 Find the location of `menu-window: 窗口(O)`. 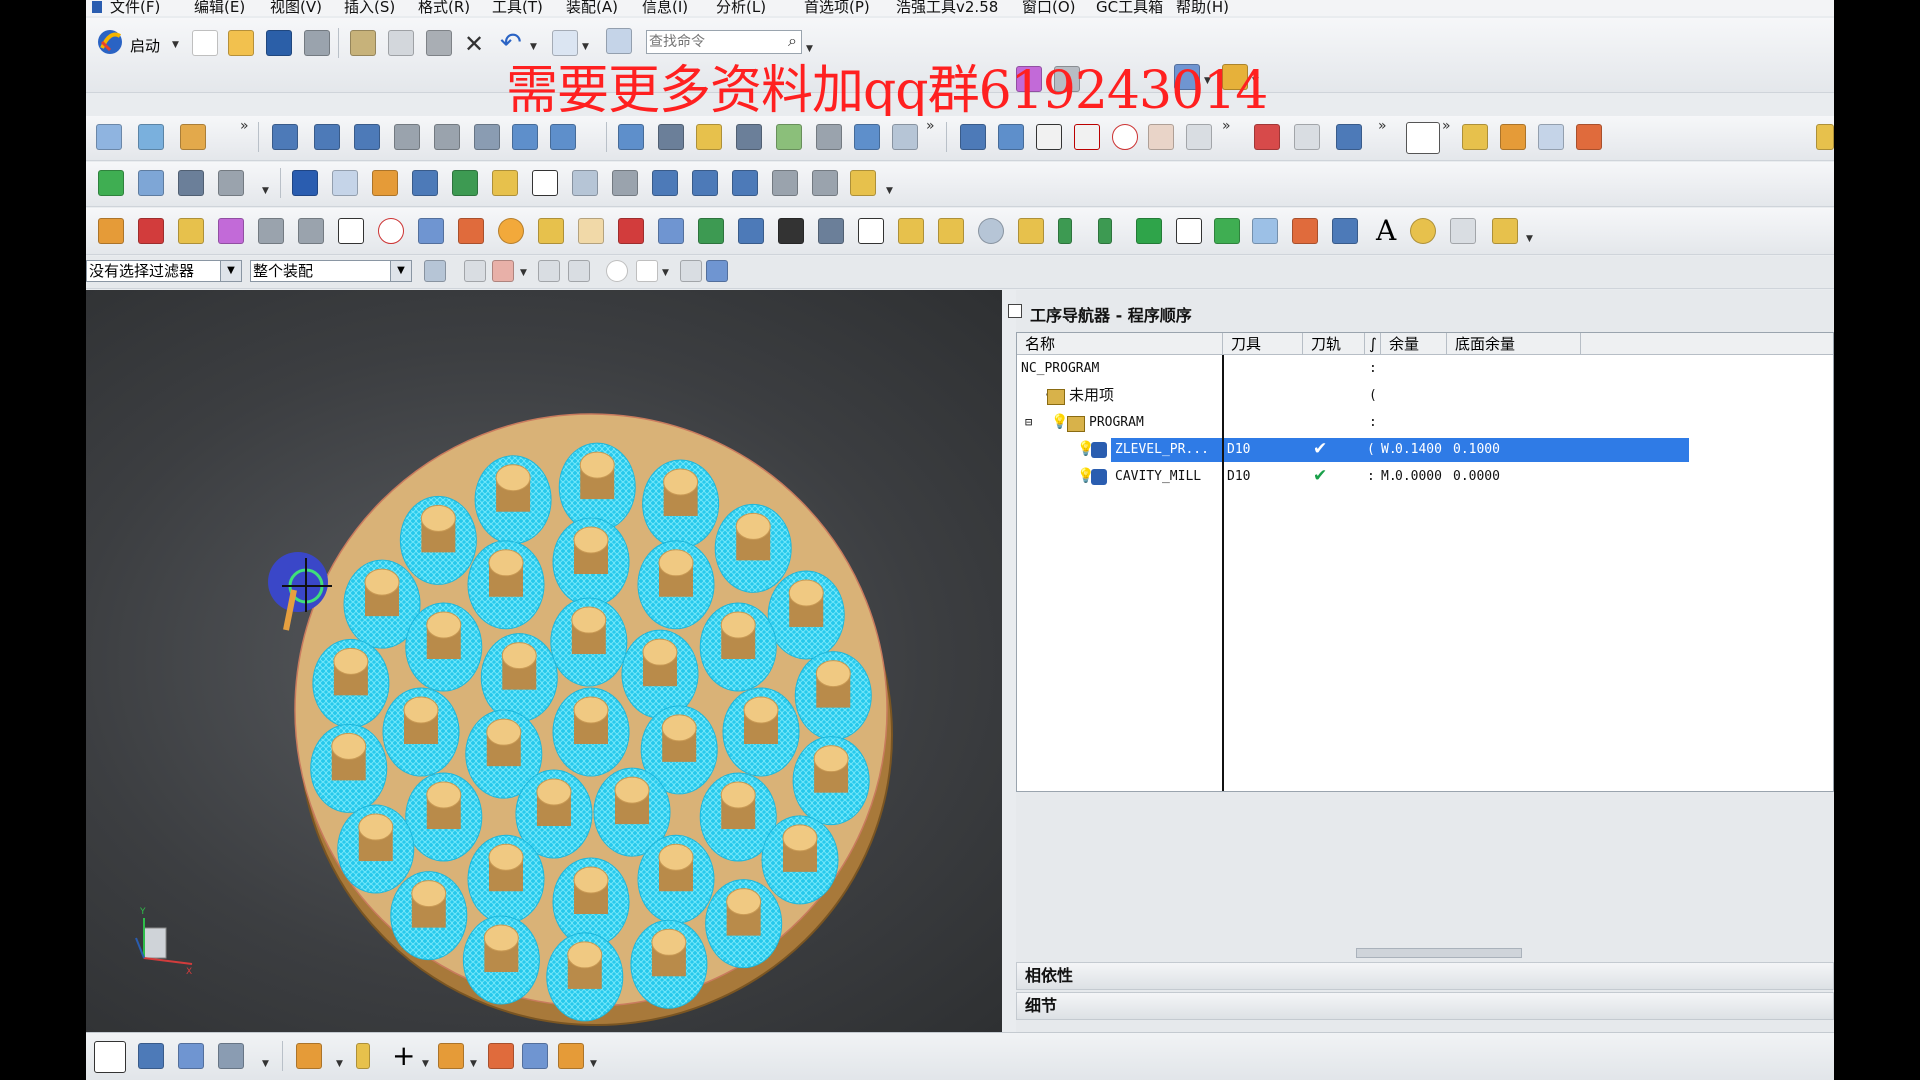

menu-window: 窗口(O) is located at coordinates (1049, 7).